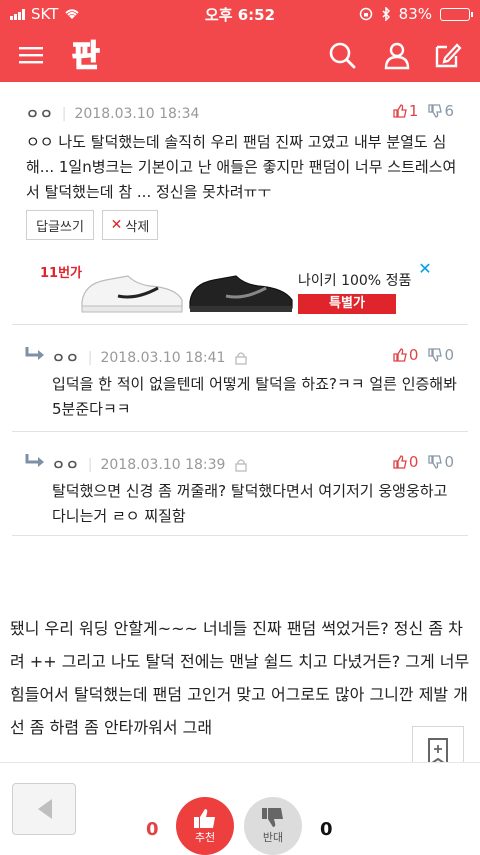  I want to click on bottom-bar: 0 추천 반대 0, so click(240, 808).